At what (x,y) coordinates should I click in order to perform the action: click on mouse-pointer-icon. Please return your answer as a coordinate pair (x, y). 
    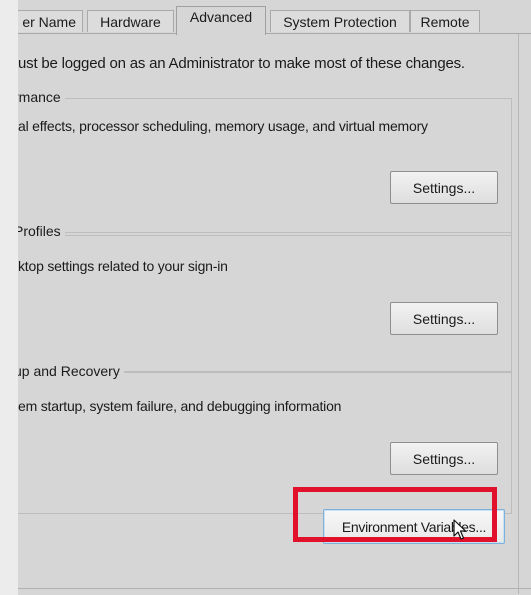
    Looking at the image, I should click on (460, 529).